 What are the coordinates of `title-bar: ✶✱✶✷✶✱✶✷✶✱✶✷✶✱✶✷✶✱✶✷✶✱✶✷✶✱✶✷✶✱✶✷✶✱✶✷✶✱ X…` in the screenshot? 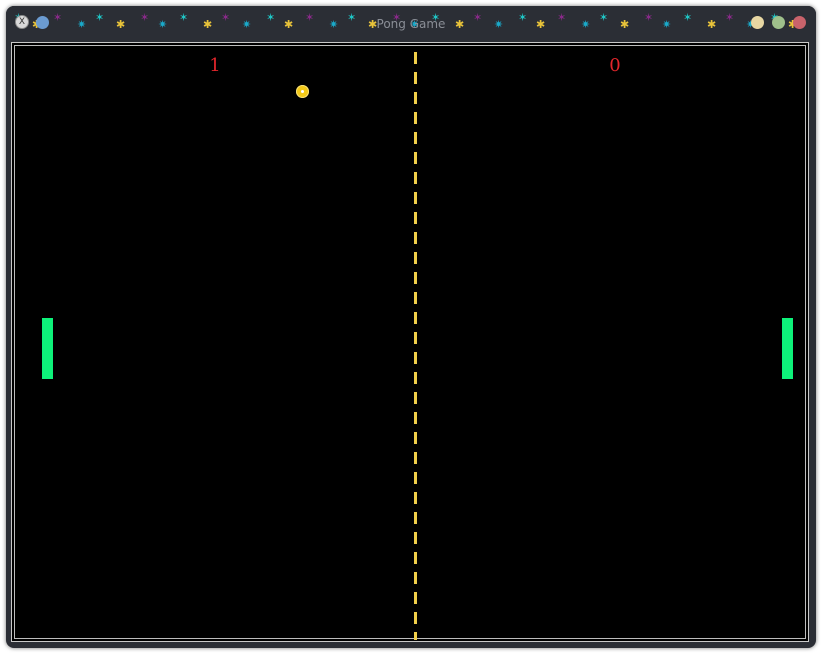 It's located at (411, 23).